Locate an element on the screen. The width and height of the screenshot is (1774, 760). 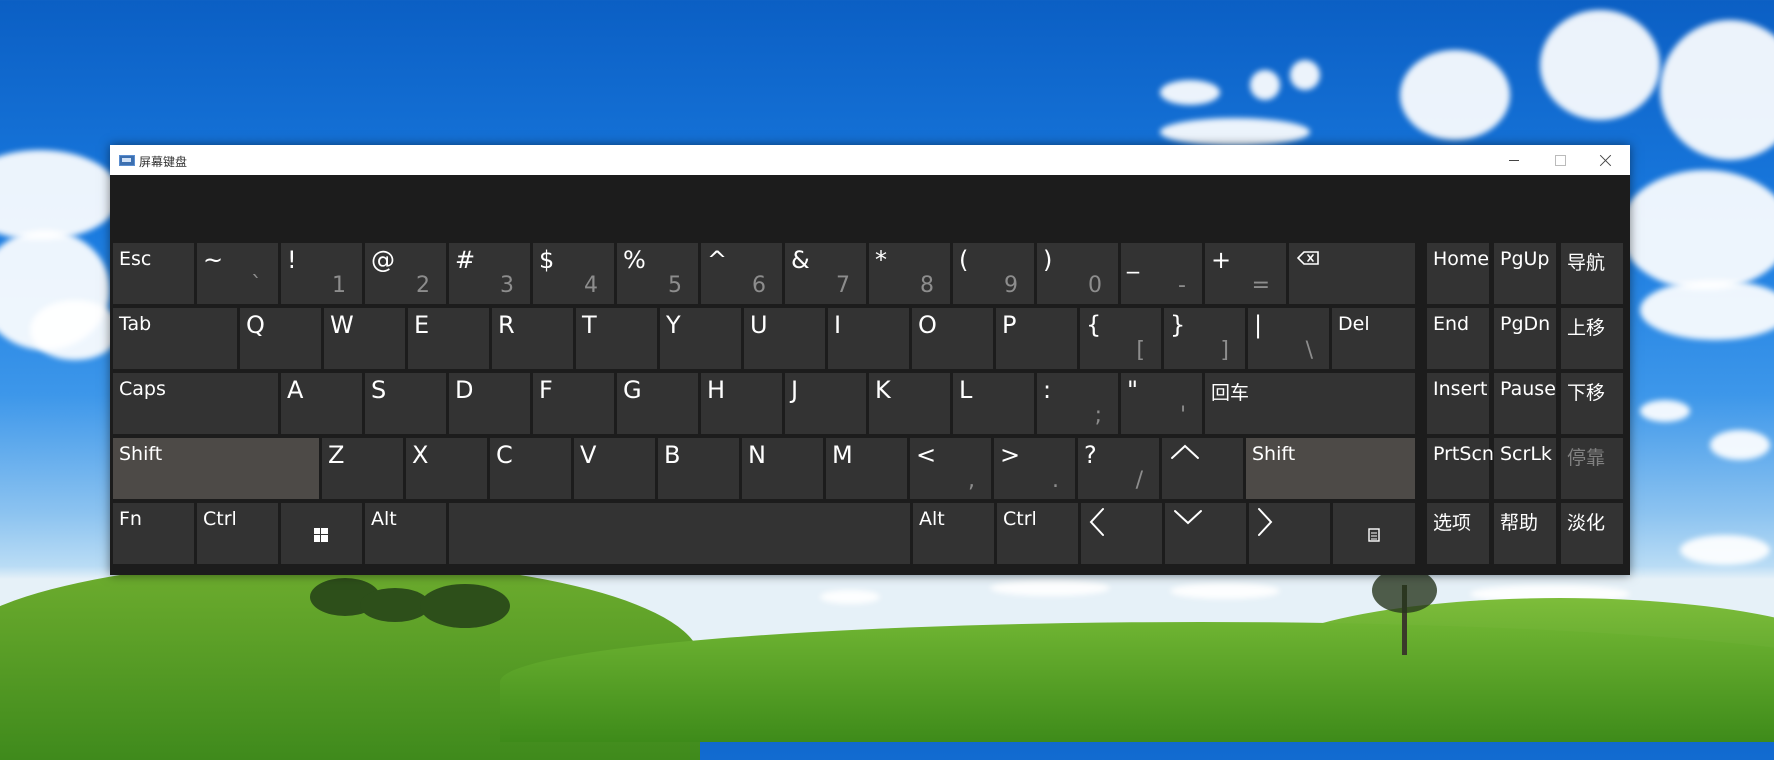
key-8: * 8 is located at coordinates (909, 273).